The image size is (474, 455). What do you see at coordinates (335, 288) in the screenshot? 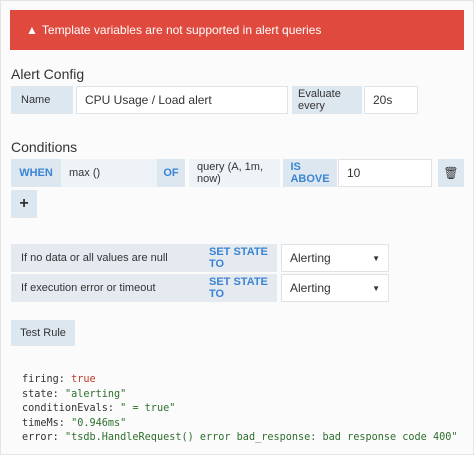
I see `exec-error-state-select: Alerting ▼` at bounding box center [335, 288].